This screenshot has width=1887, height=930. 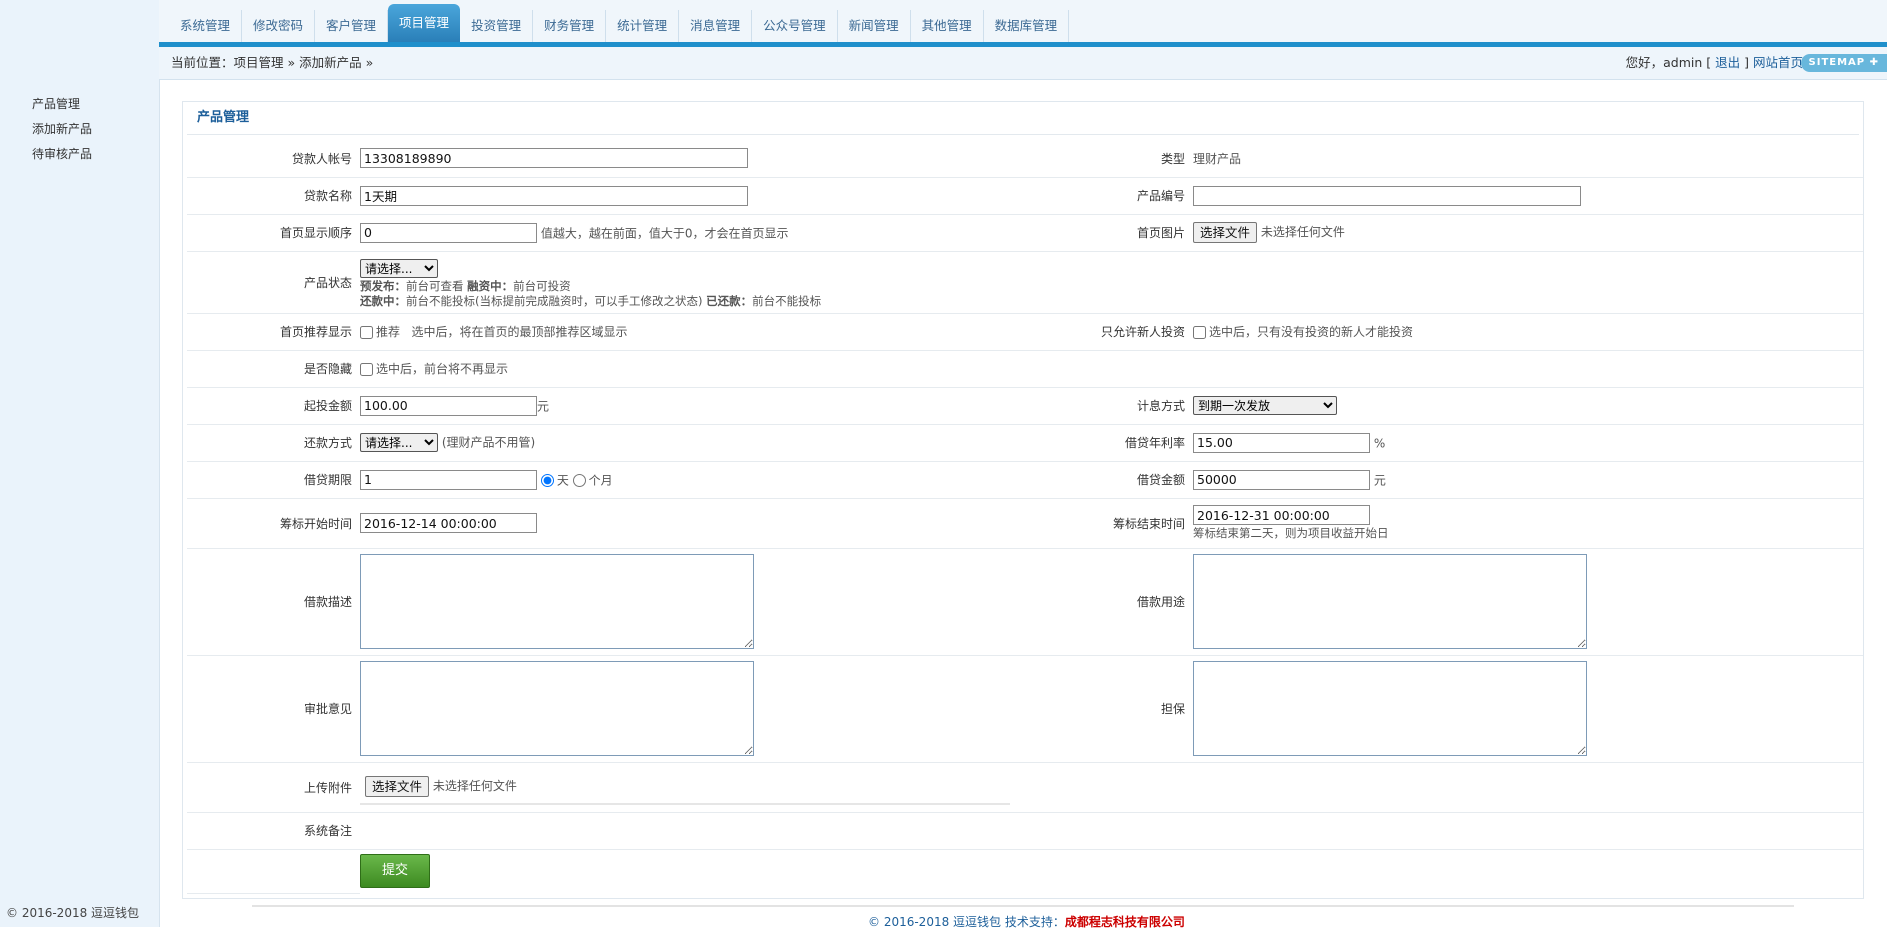 I want to click on annual-rate-label: 借贷年利率, so click(x=1096, y=443).